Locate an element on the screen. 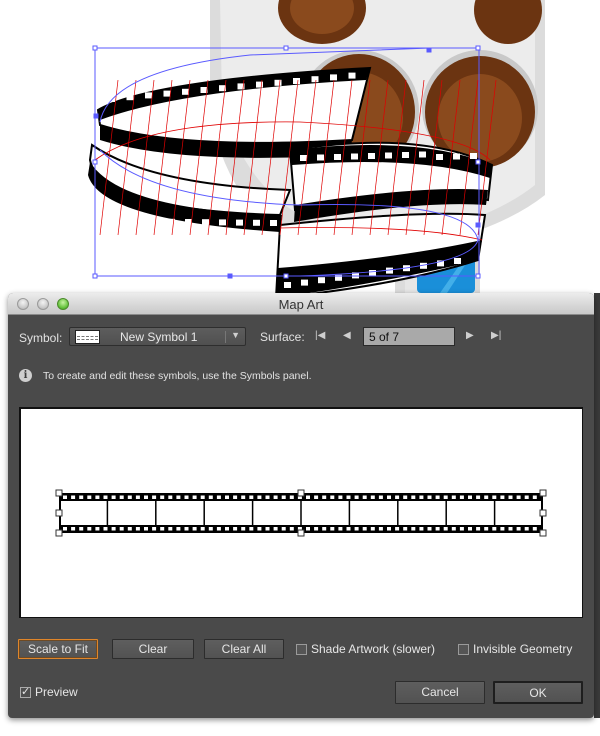  cancel-button: Cancel is located at coordinates (440, 692).